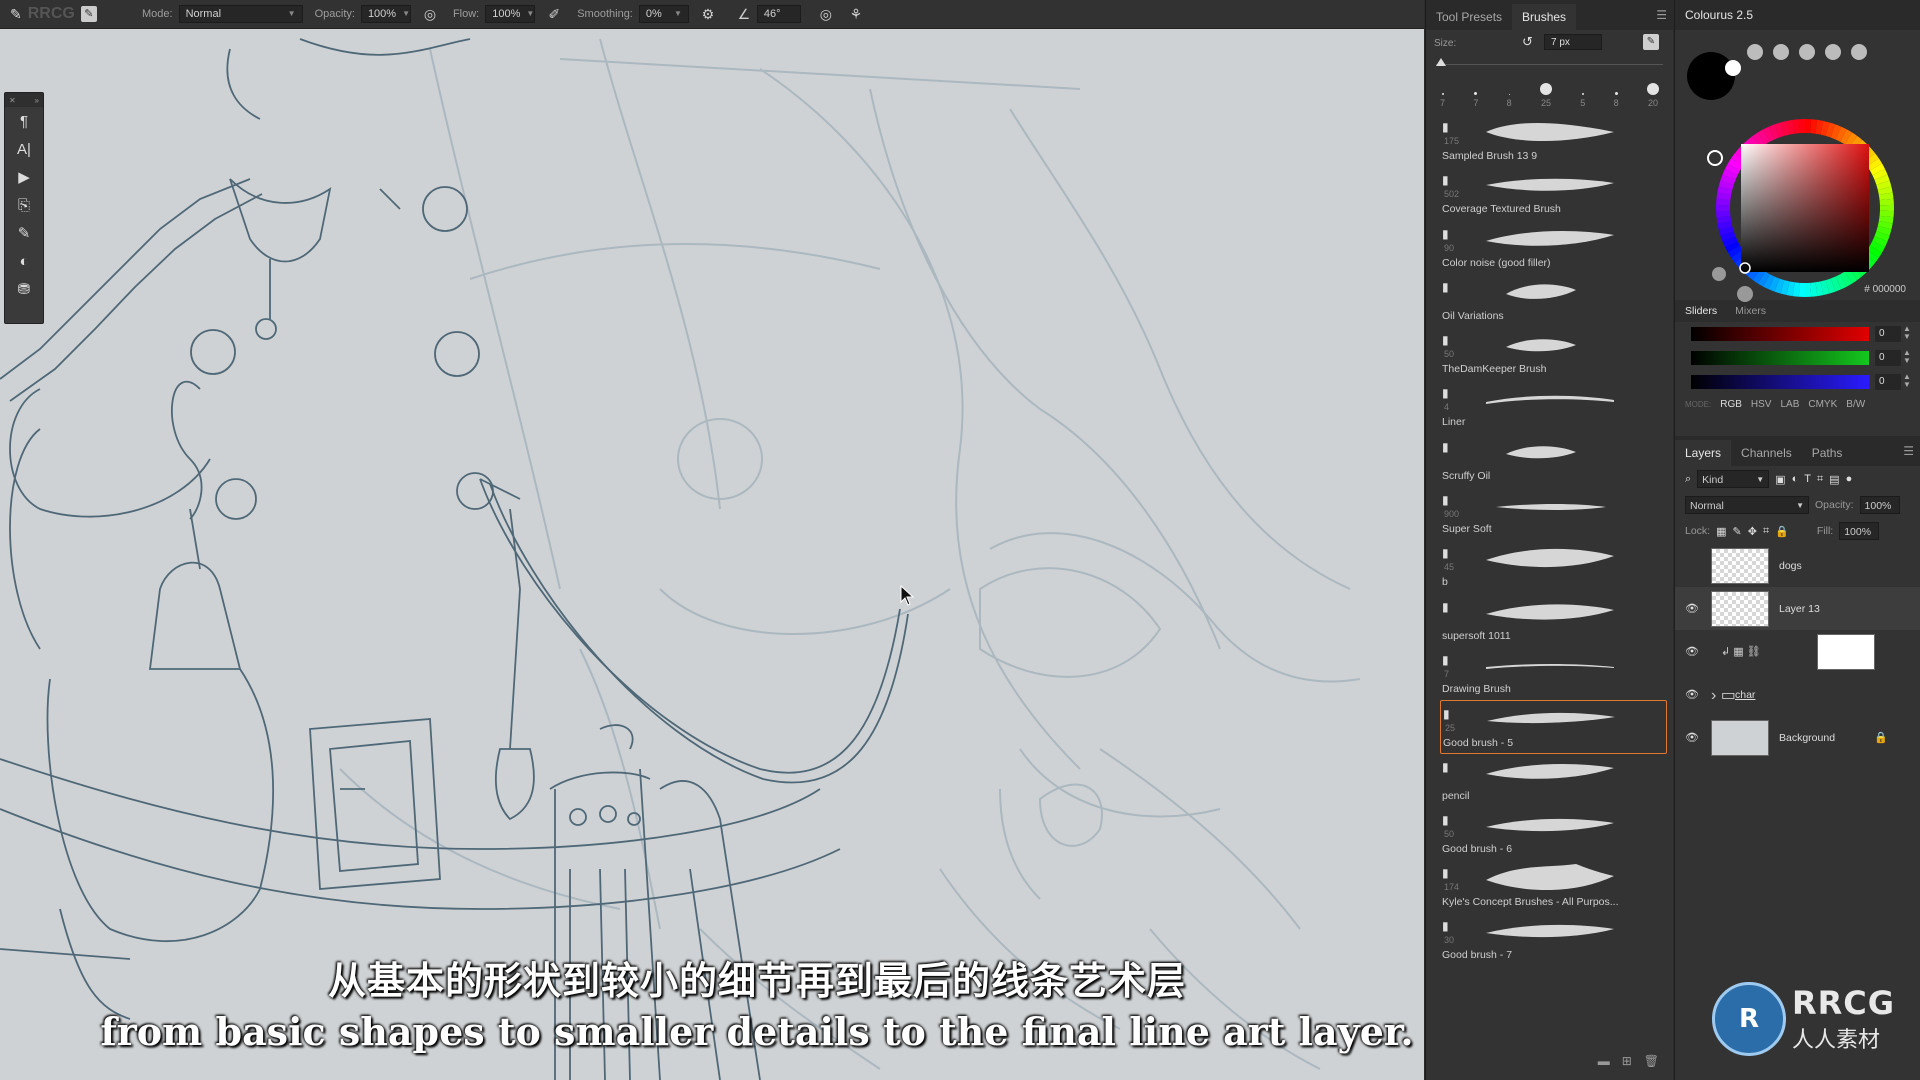  What do you see at coordinates (1651, 42) in the screenshot?
I see `edit-brush-icon: ✎` at bounding box center [1651, 42].